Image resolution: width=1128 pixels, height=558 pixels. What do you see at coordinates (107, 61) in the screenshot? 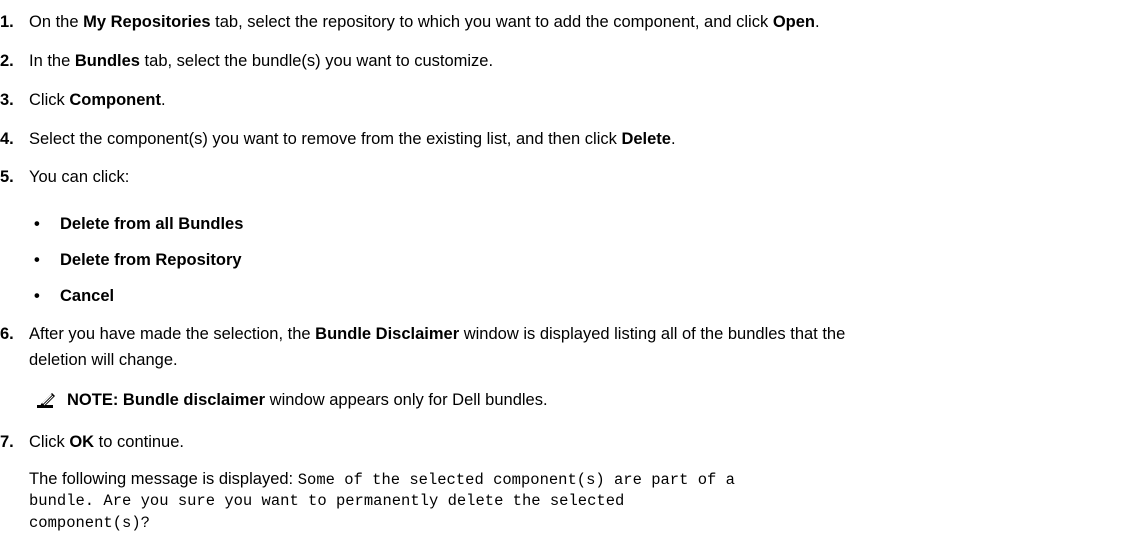
I see `bundles-tab-ref: Bundles` at bounding box center [107, 61].